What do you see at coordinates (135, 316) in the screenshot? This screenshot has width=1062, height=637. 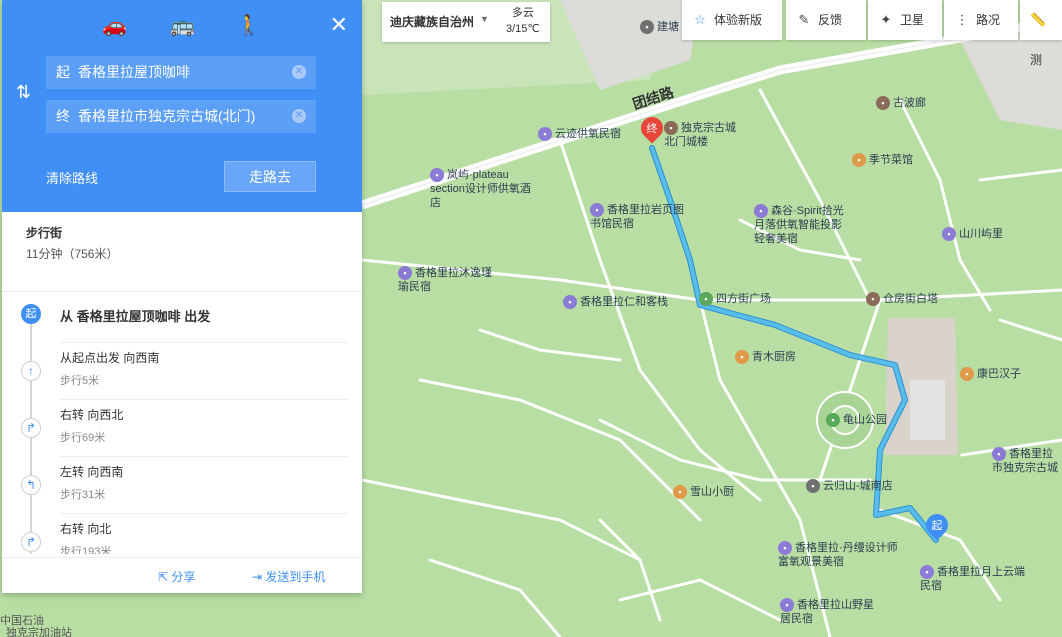 I see `step-title: 从 香格里拉屋顶咖啡 出发` at bounding box center [135, 316].